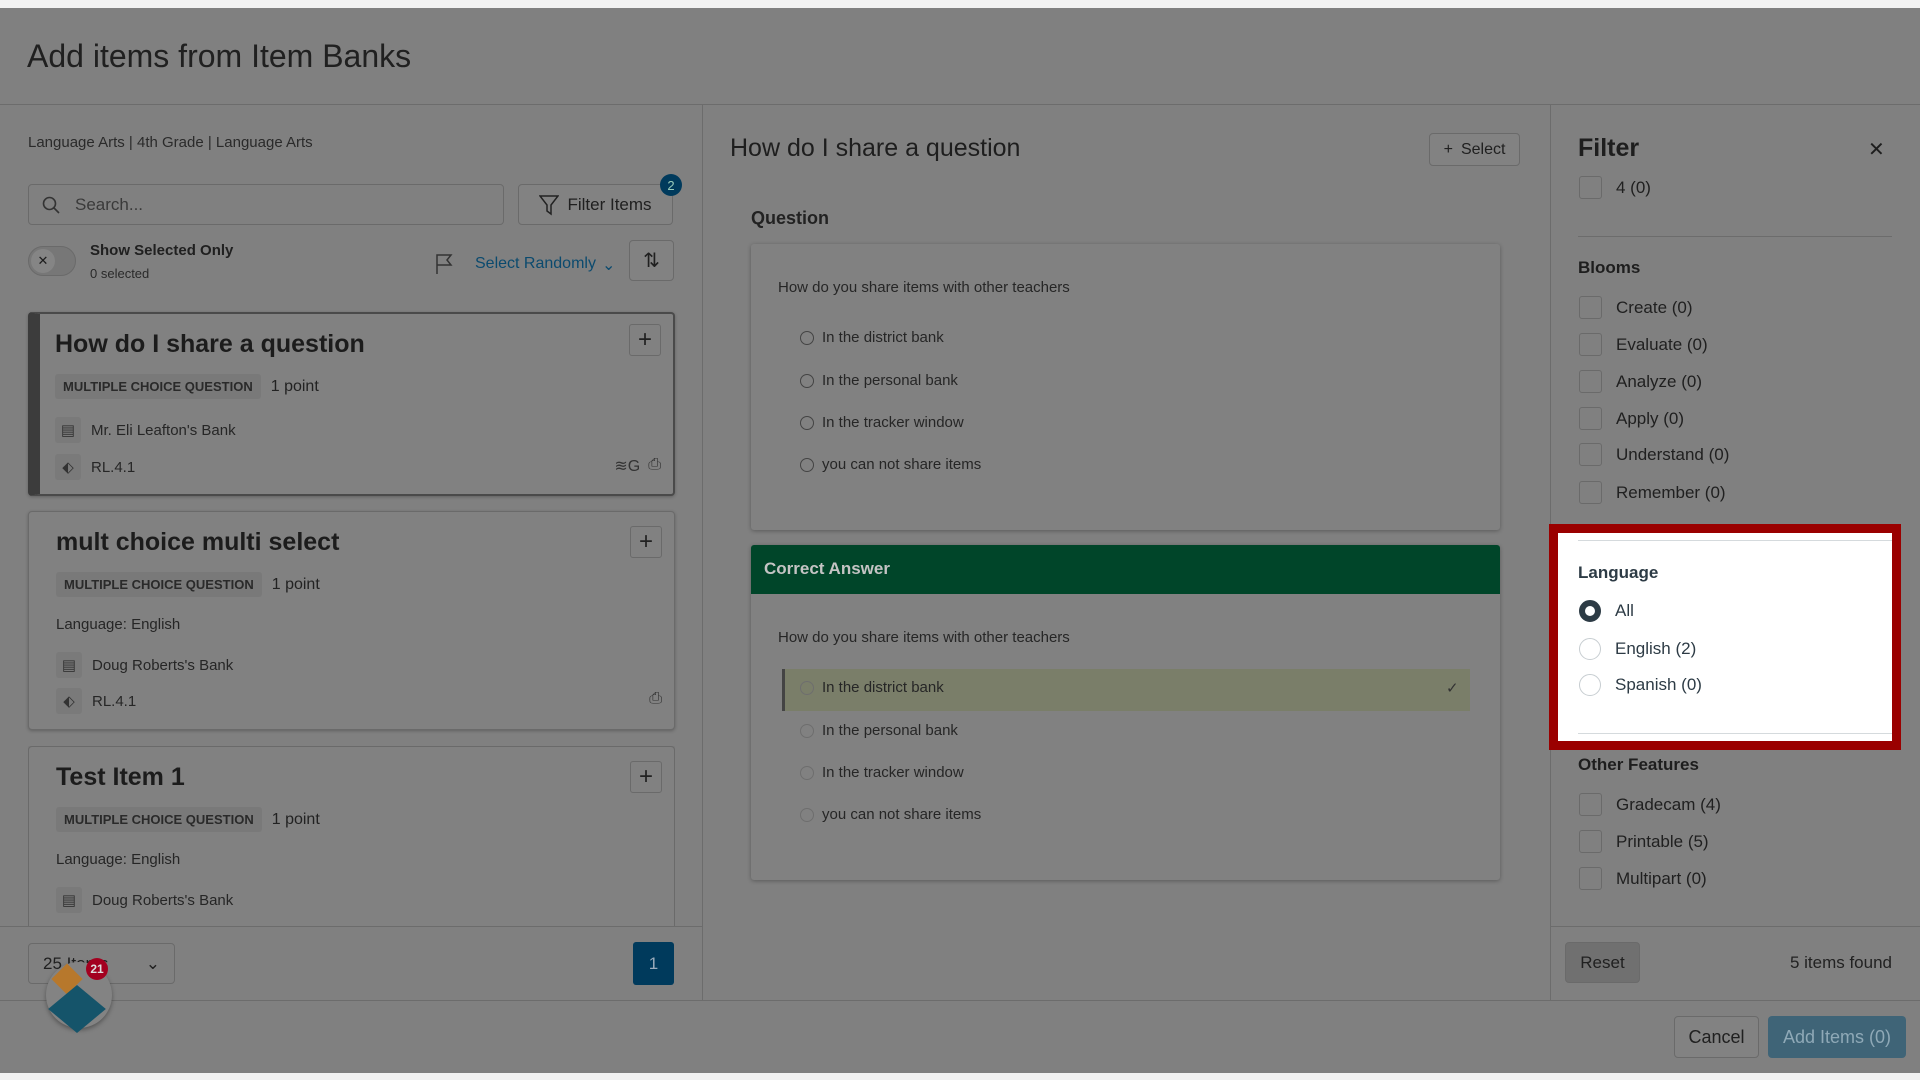 This screenshot has width=1920, height=1080. Describe the element at coordinates (1654, 454) in the screenshot. I see `filter-checkbox-understand: Understand (0)` at that location.